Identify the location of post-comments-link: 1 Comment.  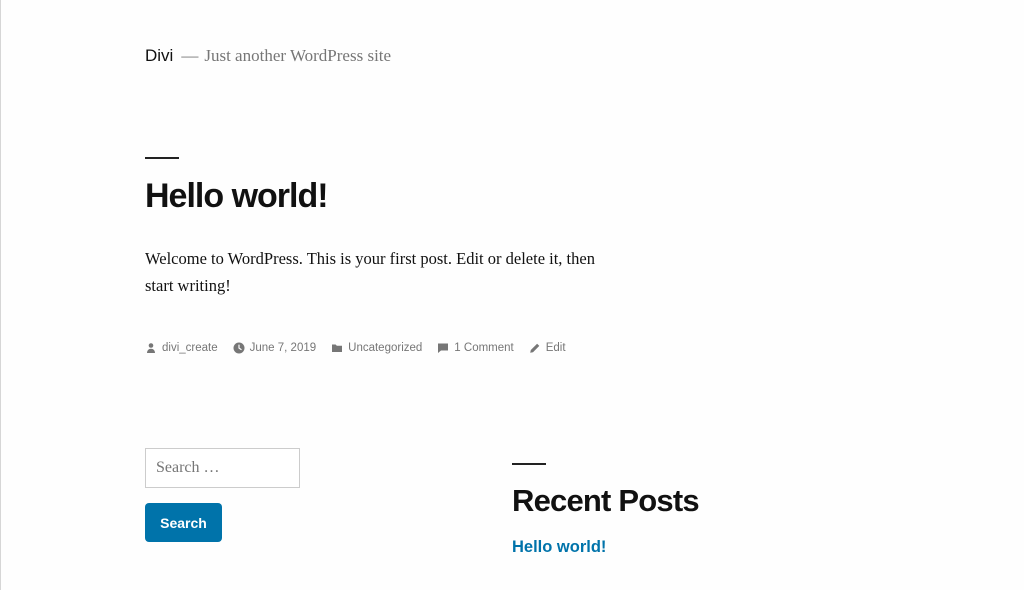
(475, 348).